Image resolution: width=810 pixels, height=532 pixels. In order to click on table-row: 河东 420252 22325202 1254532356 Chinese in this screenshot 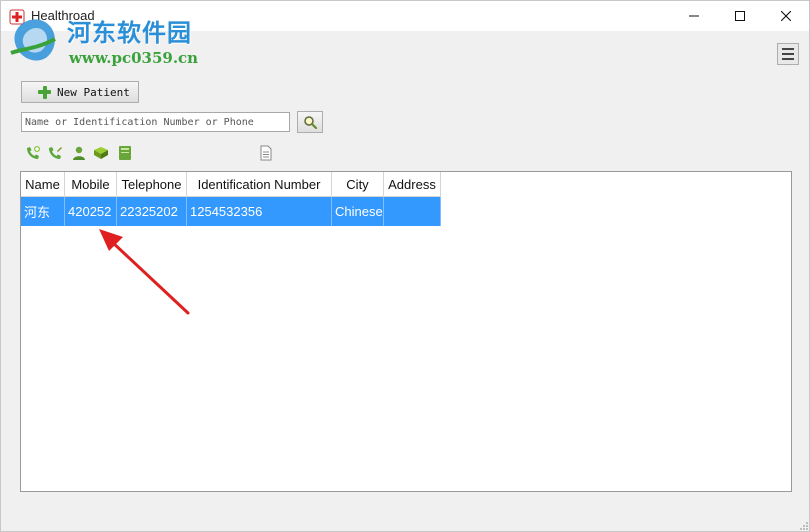, I will do `click(231, 211)`.